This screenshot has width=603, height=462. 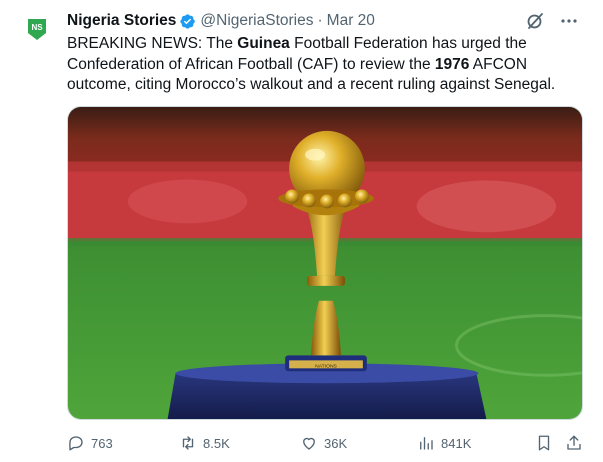 What do you see at coordinates (76, 443) in the screenshot?
I see `reply-icon` at bounding box center [76, 443].